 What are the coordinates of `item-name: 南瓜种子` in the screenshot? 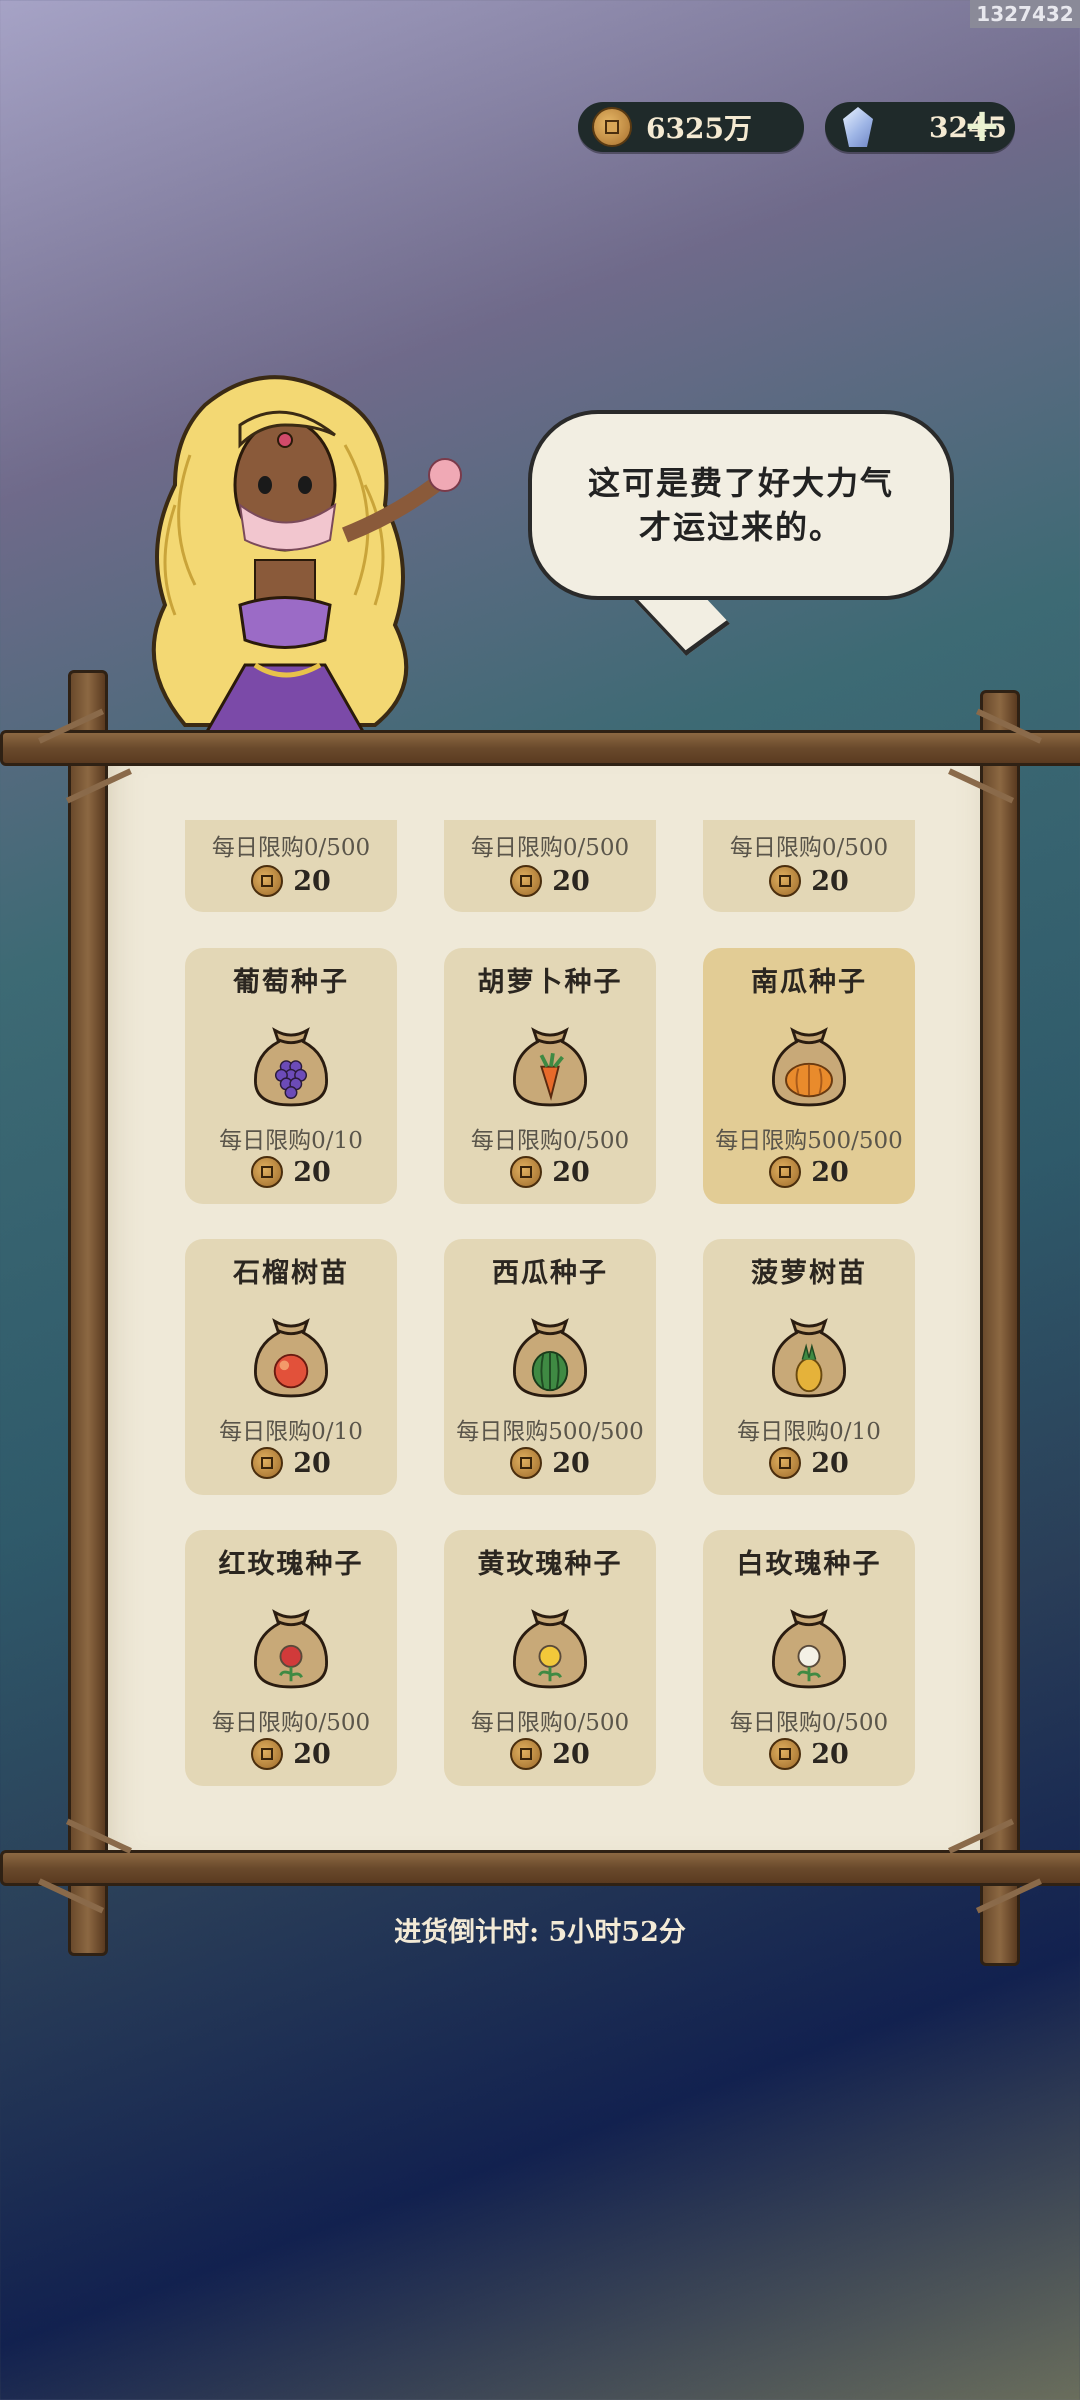 It's located at (809, 982).